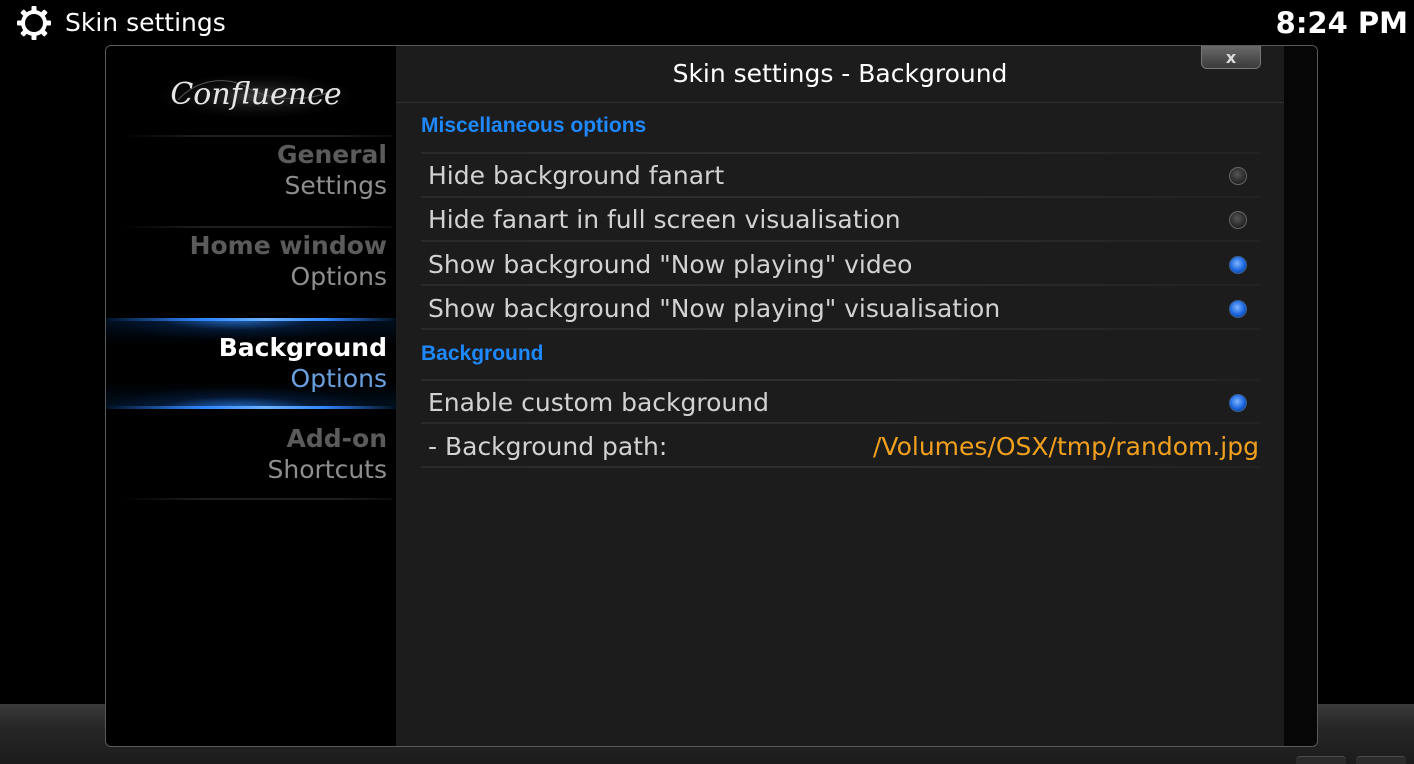 The image size is (1414, 764). I want to click on setting-row-hide-fanart-fullscreen: Hide fanart in full screen visualisation, so click(841, 220).